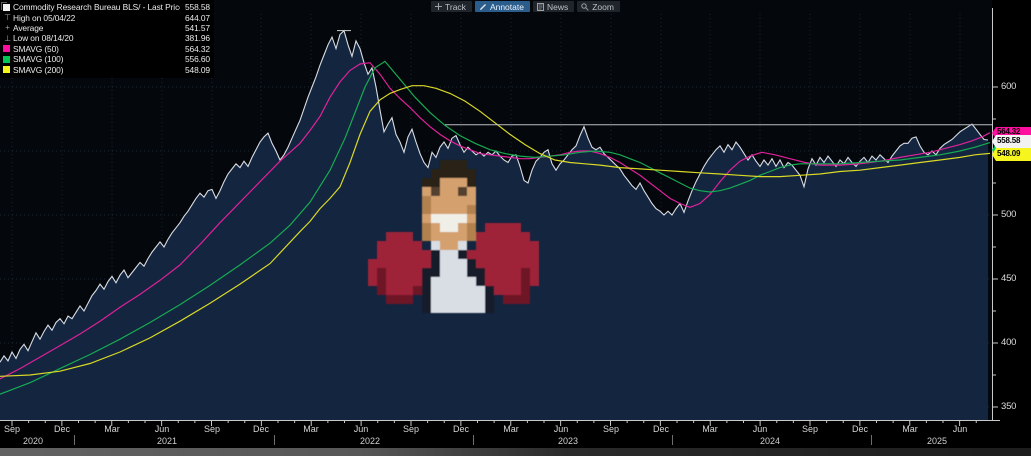 The image size is (1031, 456). Describe the element at coordinates (197, 59) in the screenshot. I see `legend-value: 556.60` at that location.